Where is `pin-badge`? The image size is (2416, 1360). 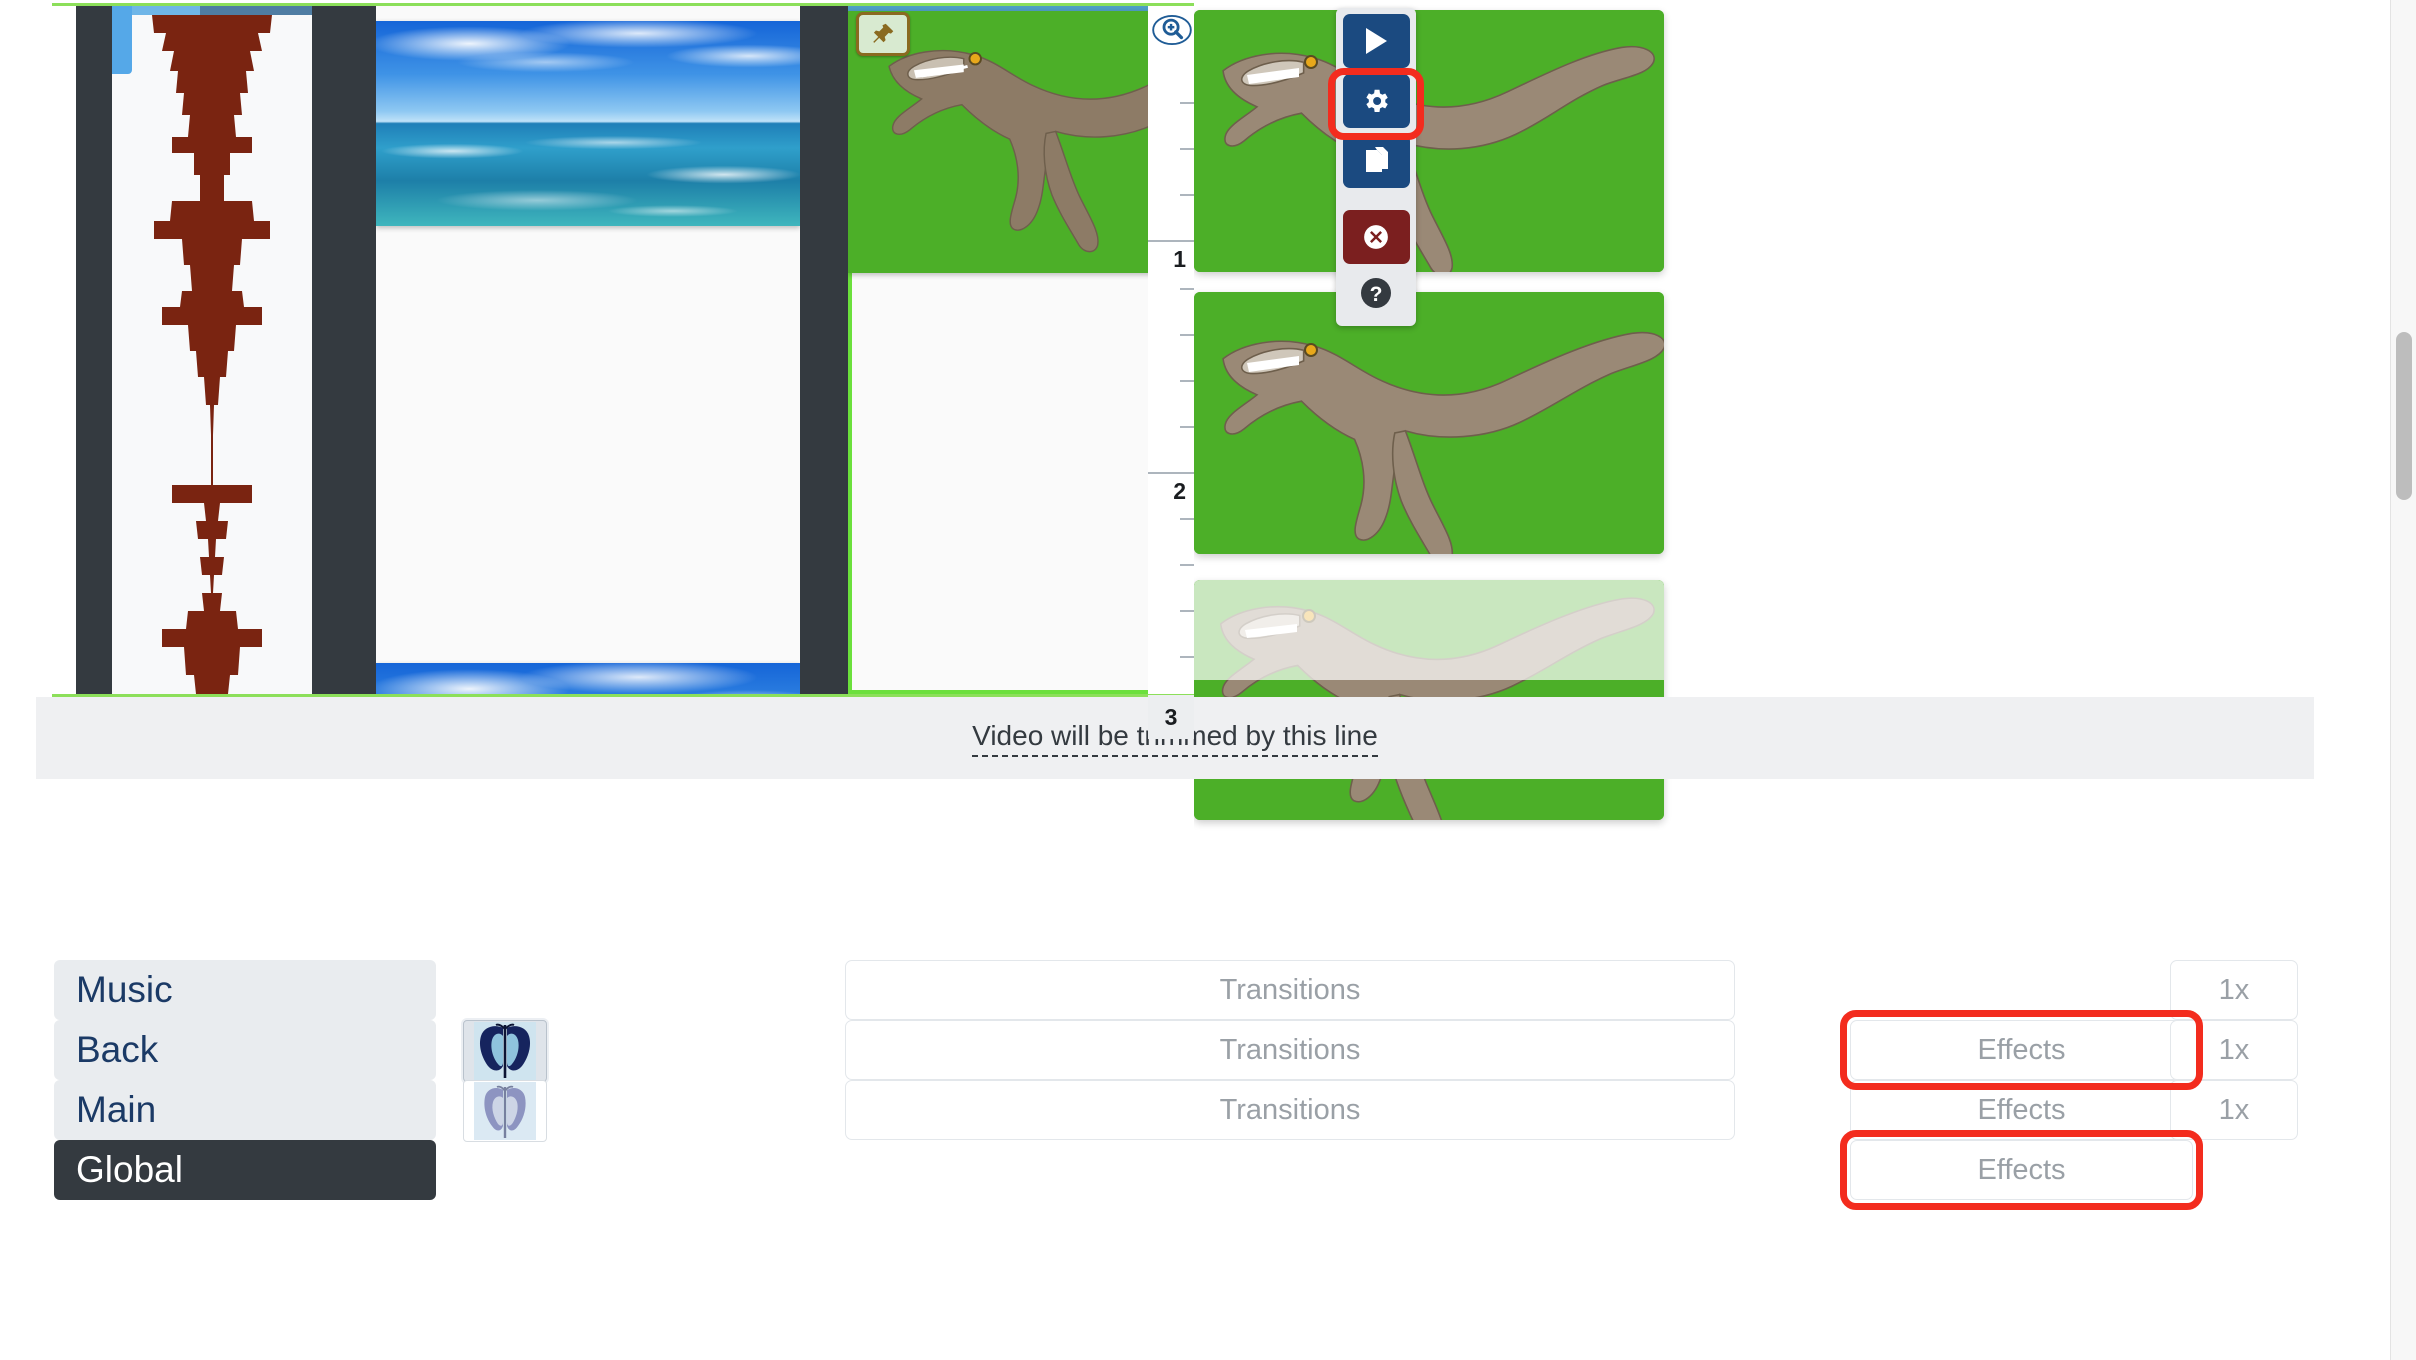
pin-badge is located at coordinates (883, 34).